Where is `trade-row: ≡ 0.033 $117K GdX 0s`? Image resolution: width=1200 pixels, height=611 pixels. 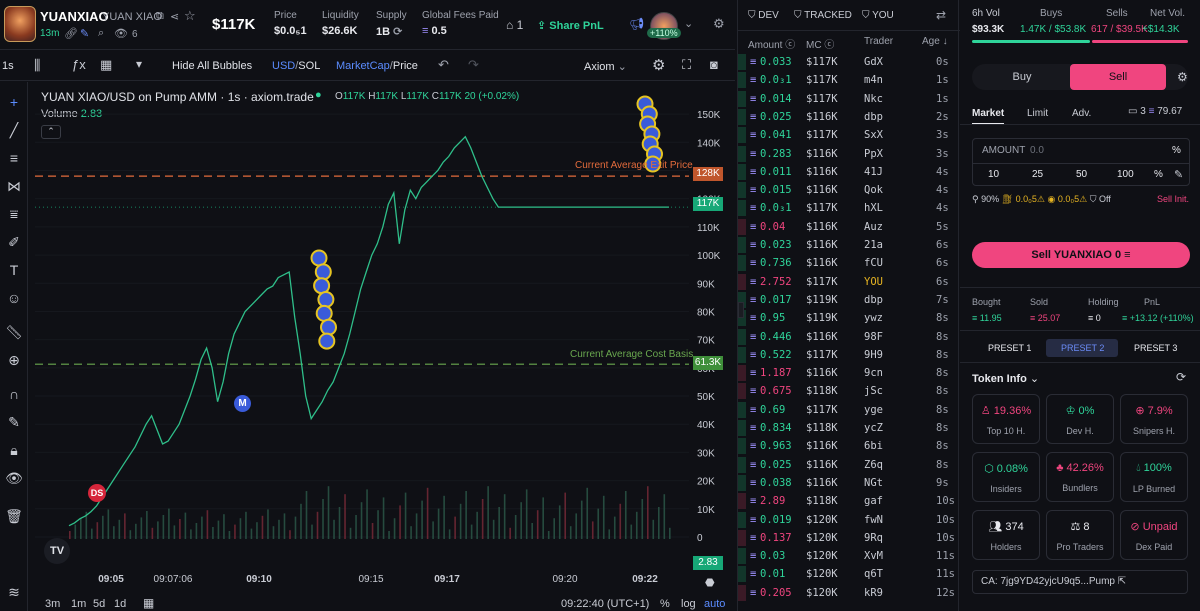
trade-row: ≡ 0.033 $117K GdX 0s is located at coordinates (849, 62).